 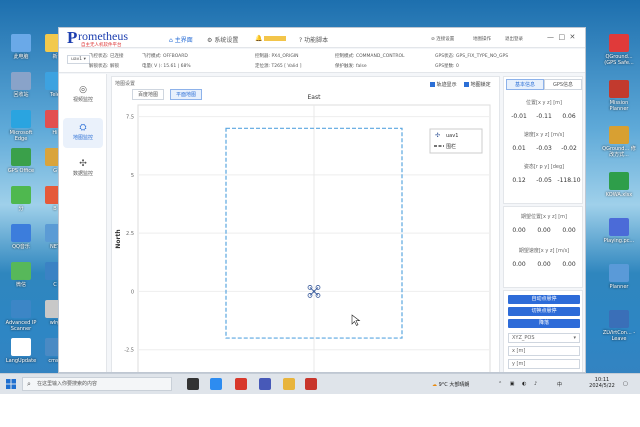 What do you see at coordinates (216, 384) in the screenshot?
I see `edge-icon` at bounding box center [216, 384].